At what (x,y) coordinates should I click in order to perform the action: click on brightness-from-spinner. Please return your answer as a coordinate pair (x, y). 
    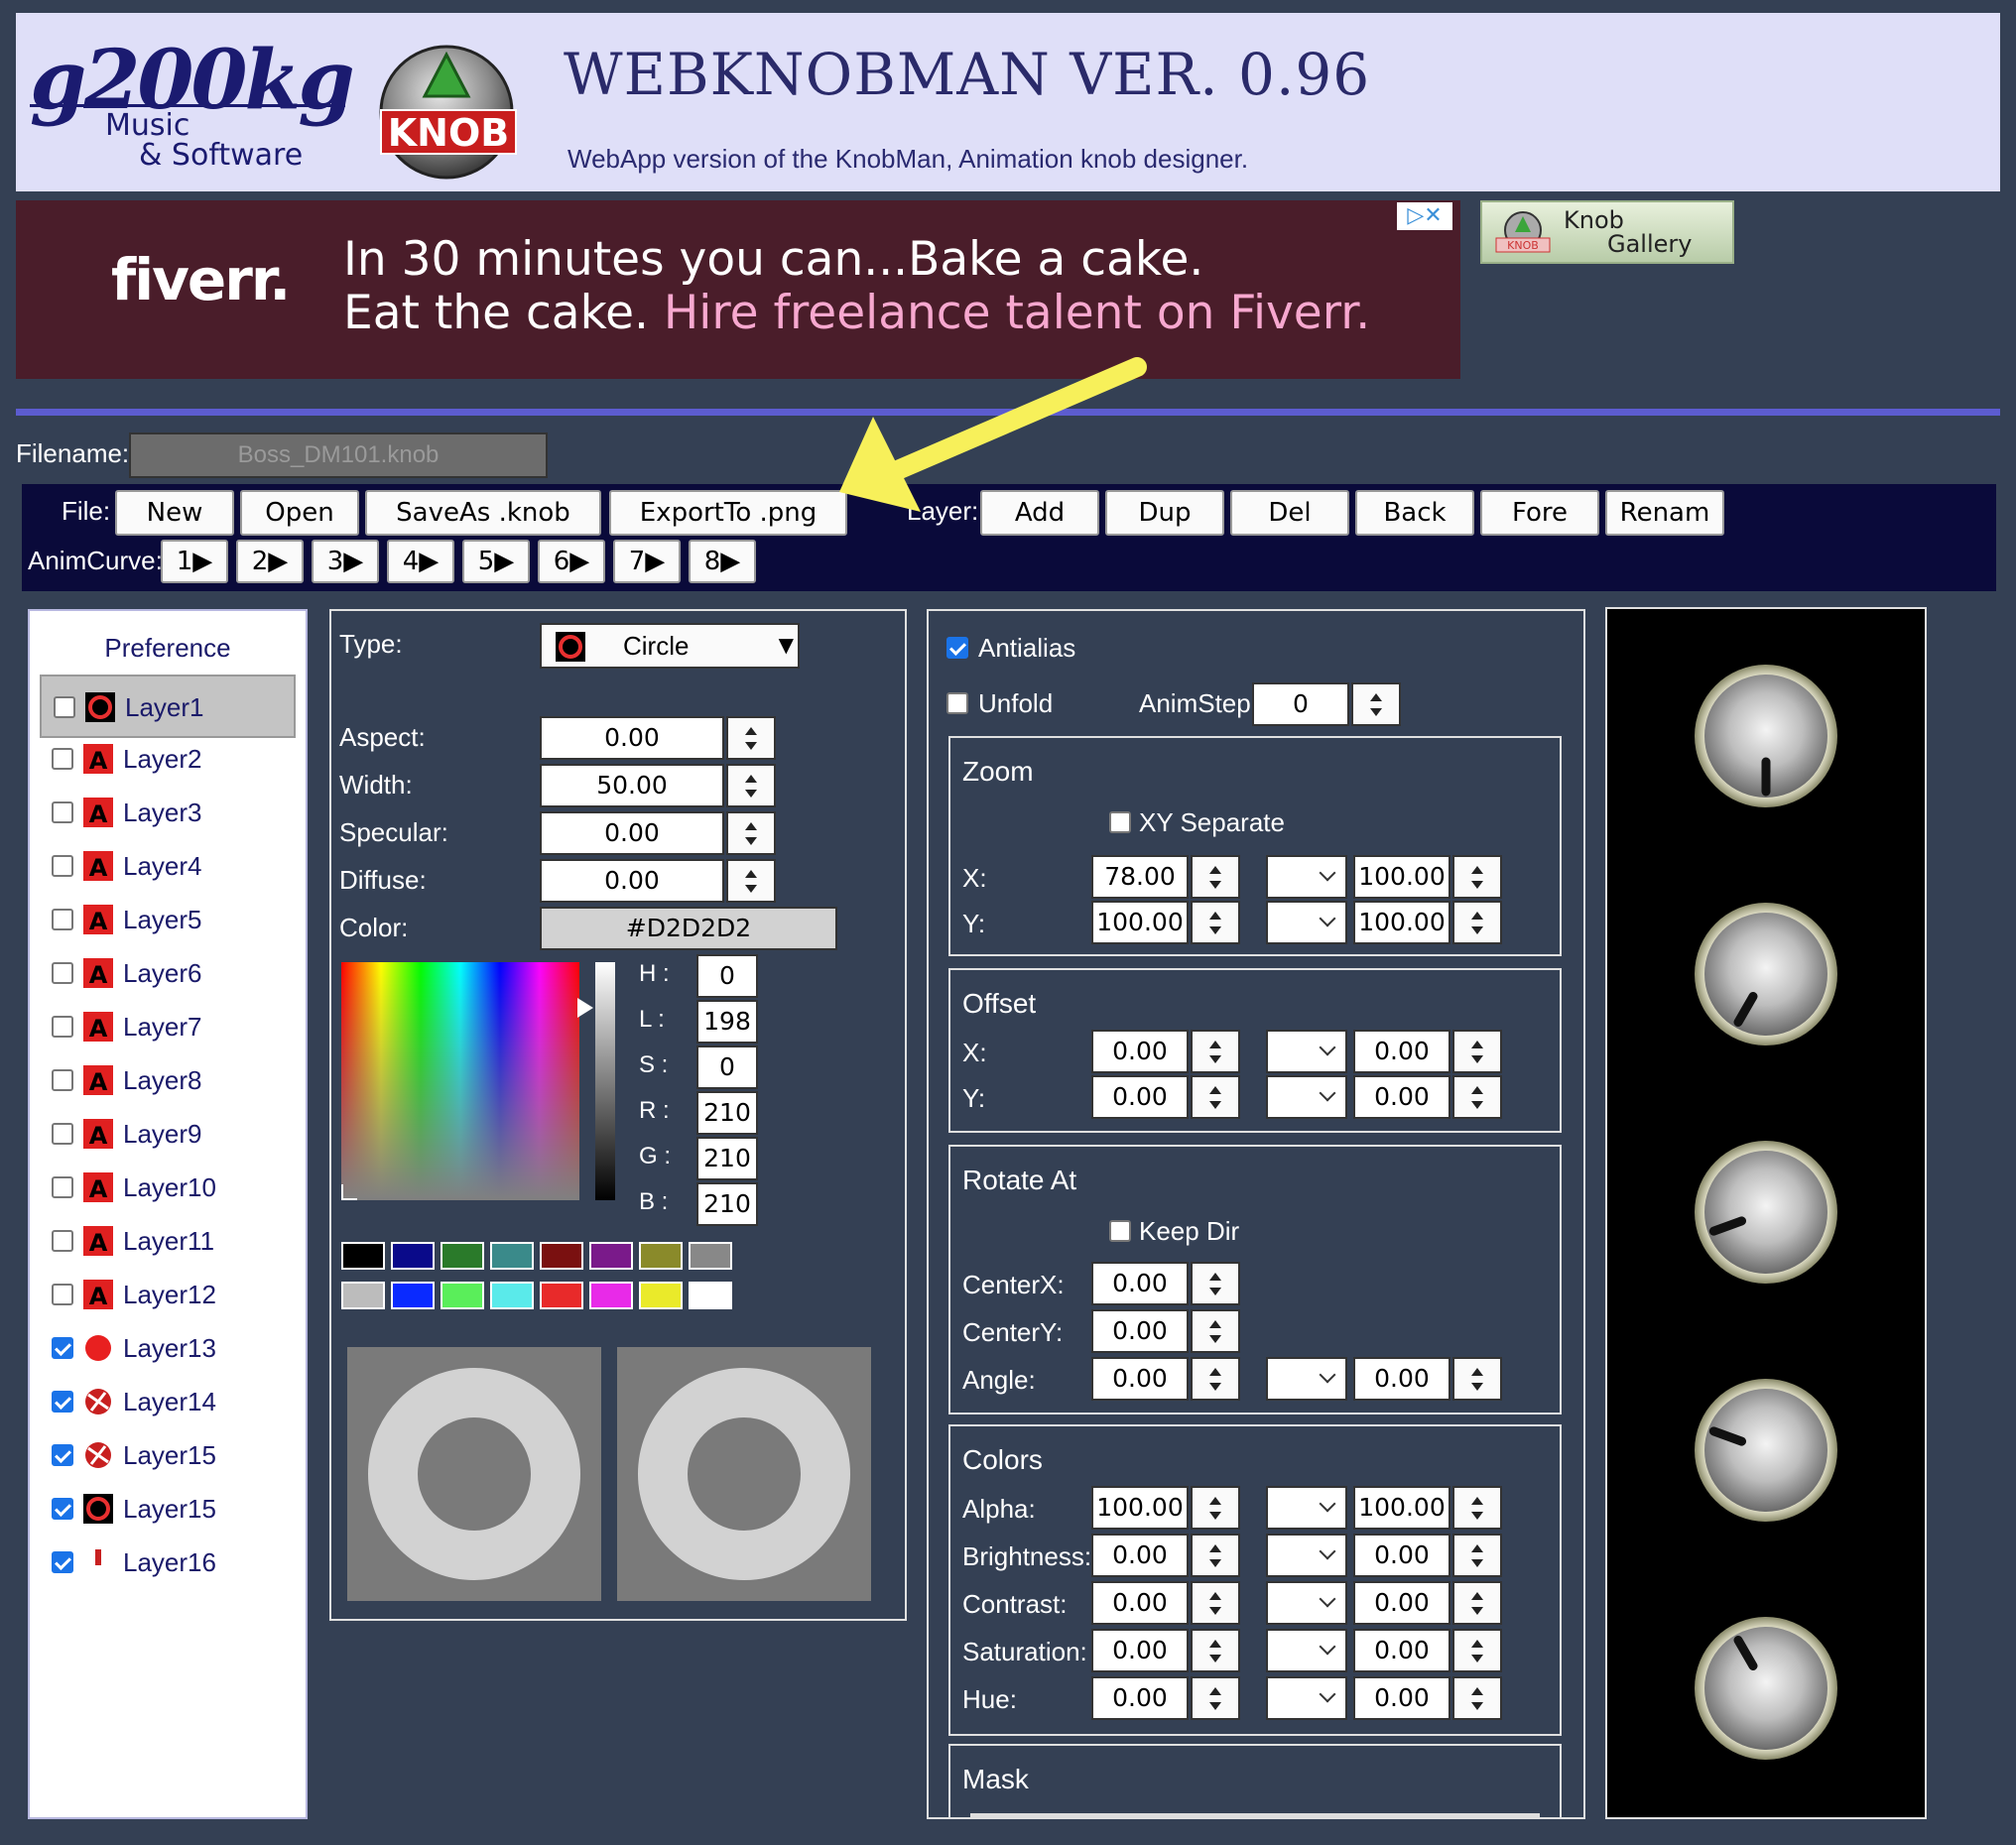
    Looking at the image, I should click on (1215, 1555).